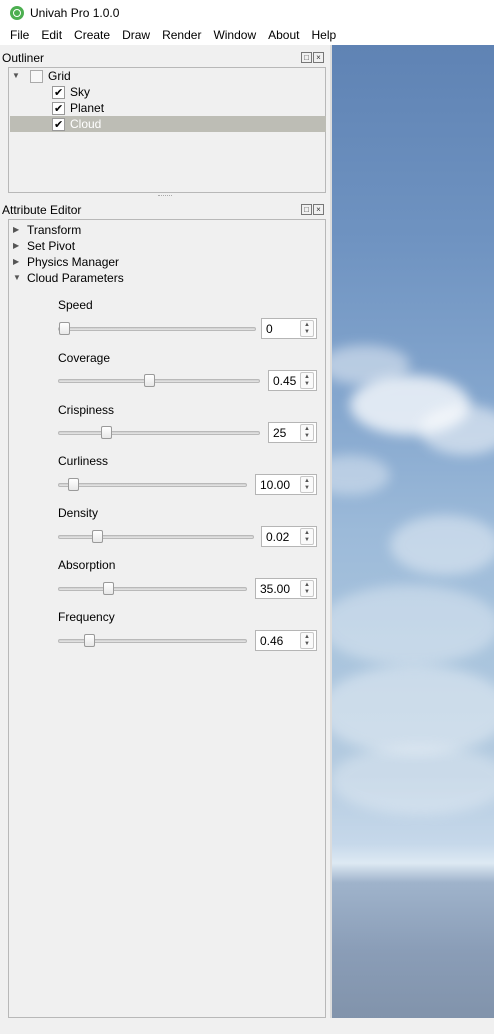 This screenshot has width=494, height=1034. I want to click on section-transform: ▶ Transform, so click(47, 230).